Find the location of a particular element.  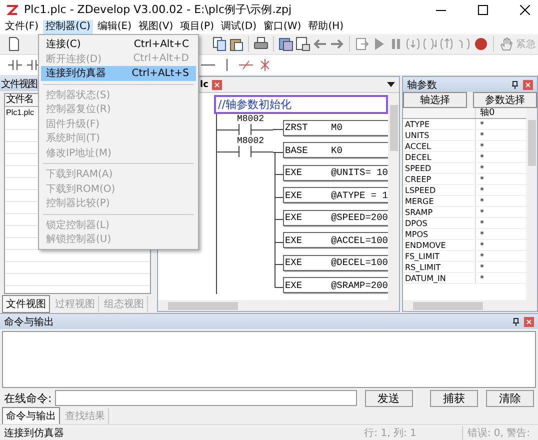

table-cell: DATUM_IN is located at coordinates (439, 278).